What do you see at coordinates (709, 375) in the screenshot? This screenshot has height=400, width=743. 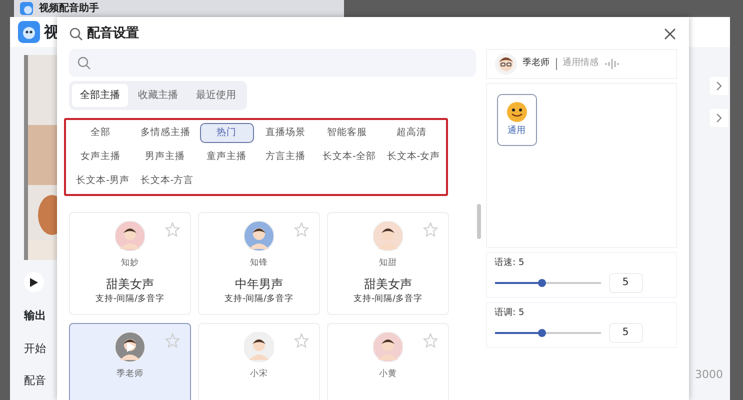 I see `value-text: 3000` at bounding box center [709, 375].